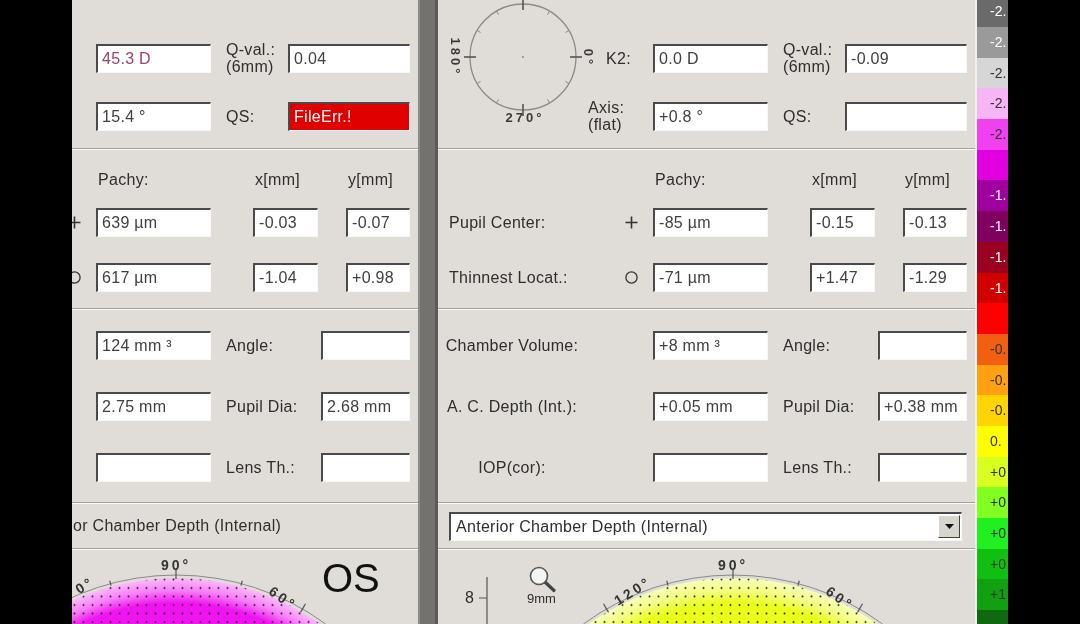 The width and height of the screenshot is (1080, 624). I want to click on input-field: -0.15, so click(842, 222).